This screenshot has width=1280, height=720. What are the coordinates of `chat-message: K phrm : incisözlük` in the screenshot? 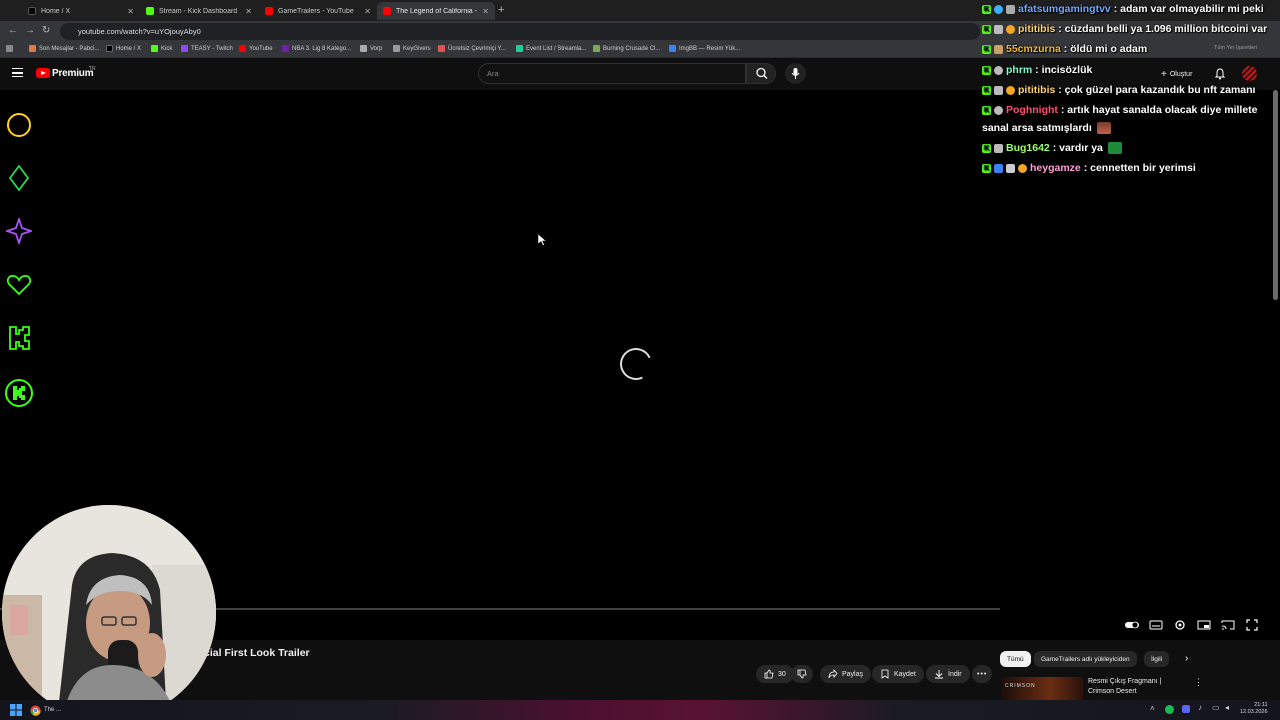 It's located at (1037, 70).